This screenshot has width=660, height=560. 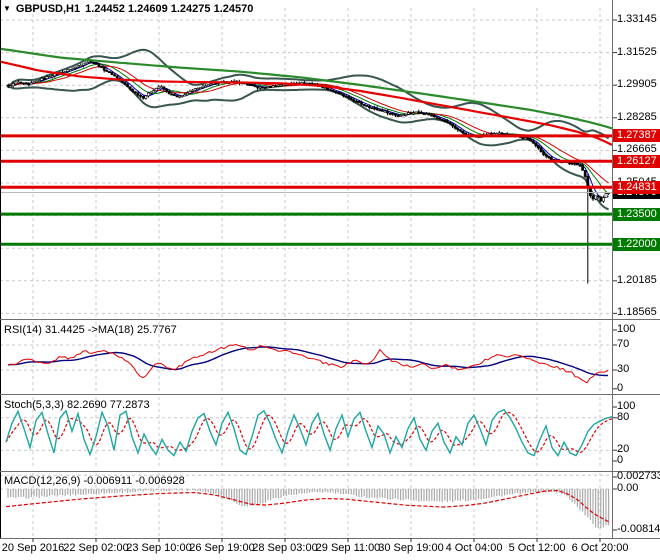 I want to click on rsi-tick-label: 30, so click(x=623, y=369).